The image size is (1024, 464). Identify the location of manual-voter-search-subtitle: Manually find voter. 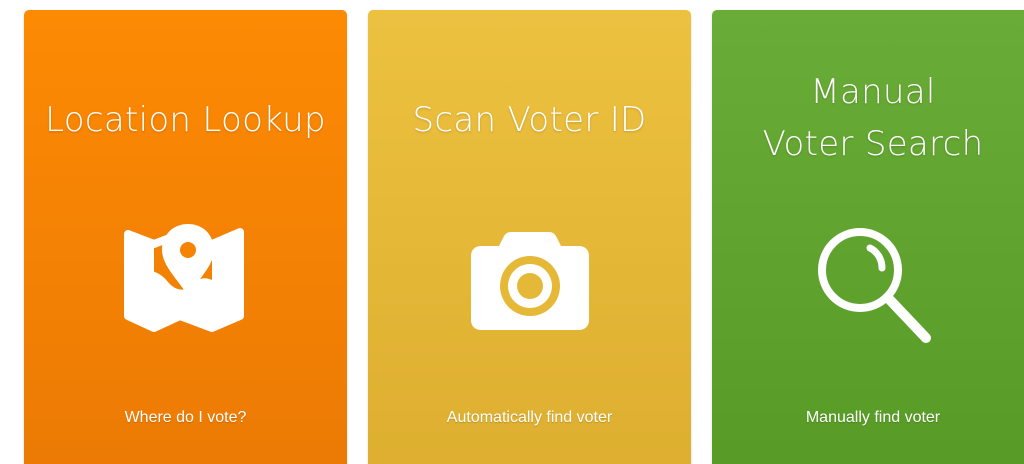
(873, 417).